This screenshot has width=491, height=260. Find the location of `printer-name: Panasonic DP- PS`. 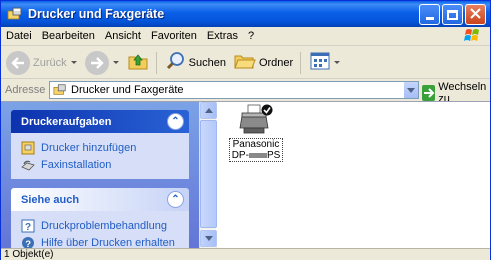

printer-name: Panasonic DP- PS is located at coordinates (256, 150).